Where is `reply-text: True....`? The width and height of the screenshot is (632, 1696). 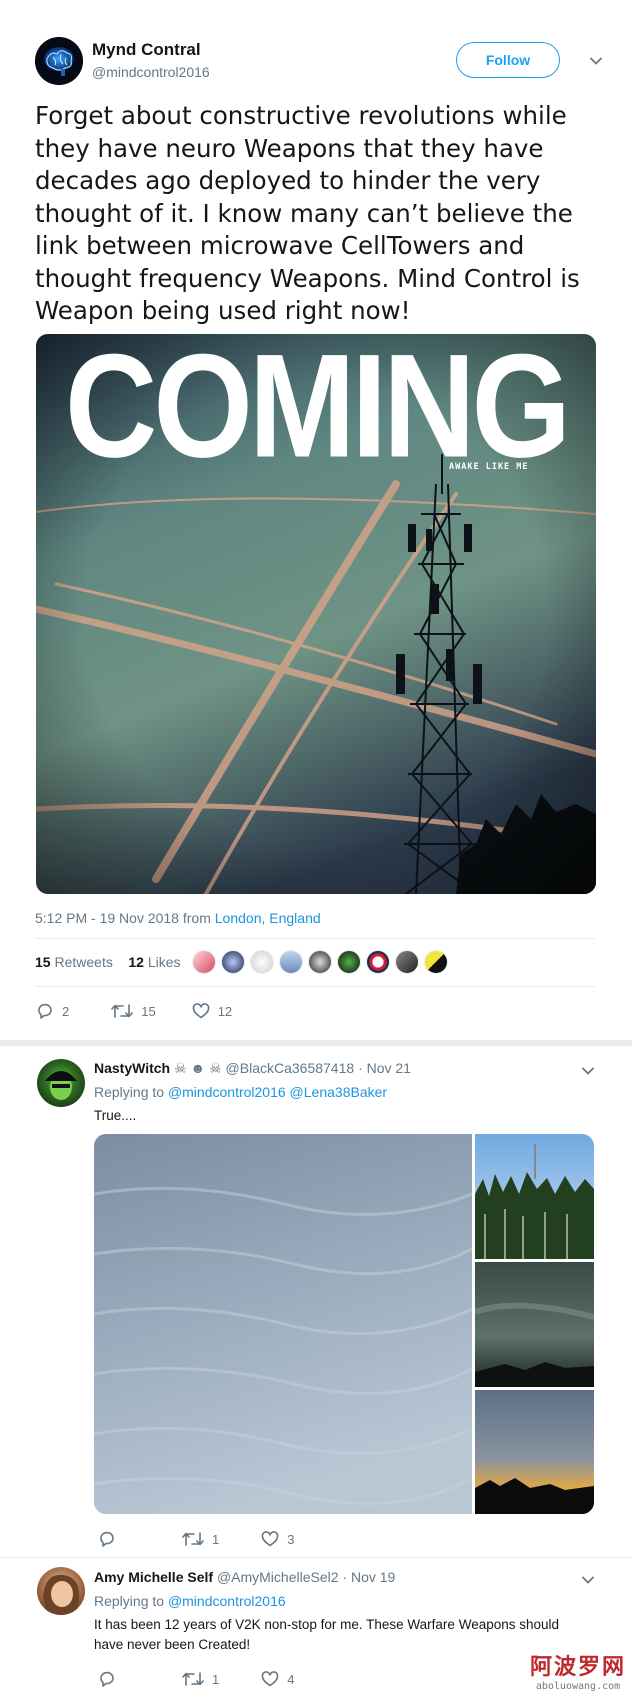 reply-text: True.... is located at coordinates (115, 1115).